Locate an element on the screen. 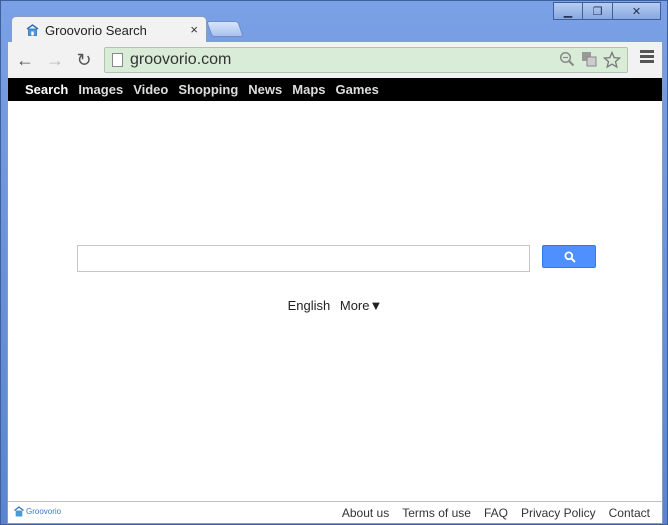 The width and height of the screenshot is (668, 525). close-window-button: ✕ is located at coordinates (637, 11).